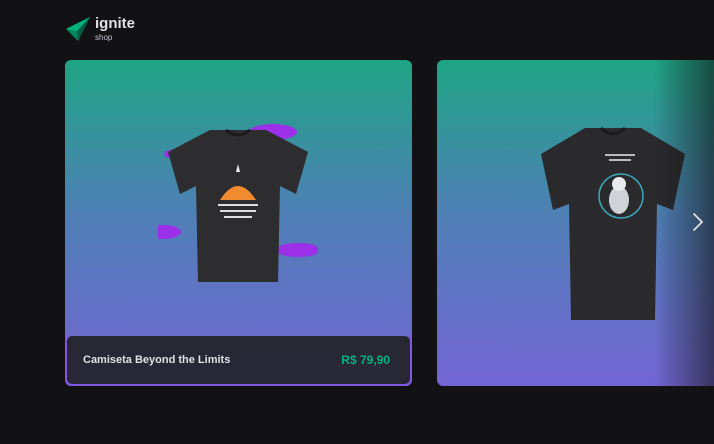  I want to click on tshirt-image, so click(238, 203).